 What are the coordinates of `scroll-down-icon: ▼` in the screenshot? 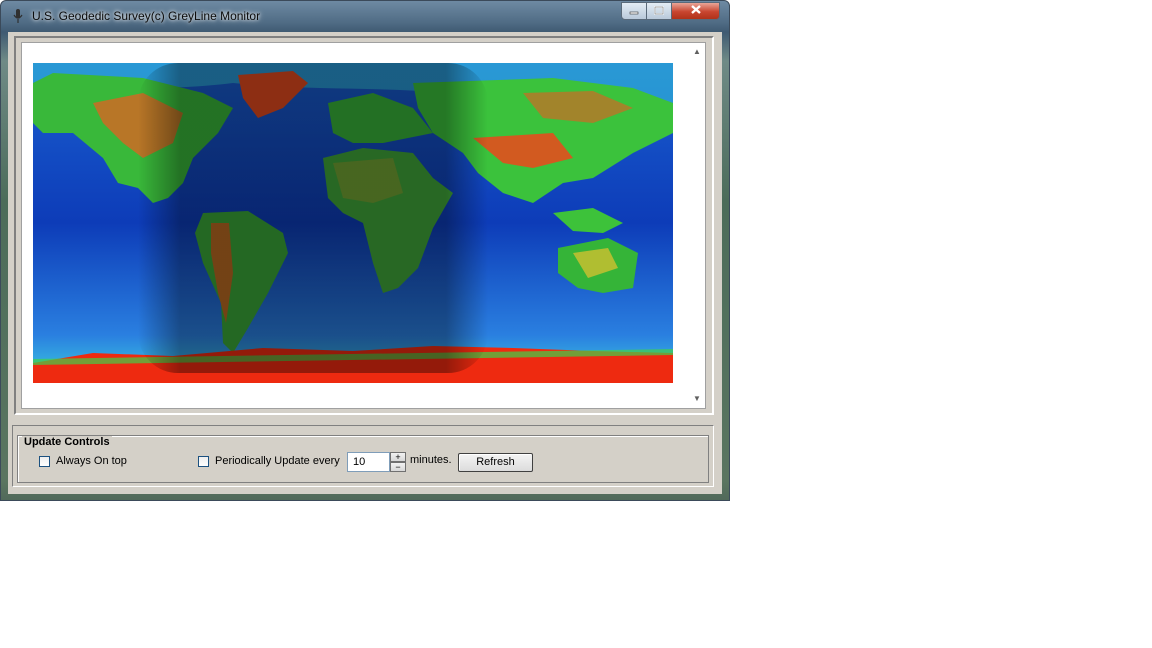 It's located at (697, 399).